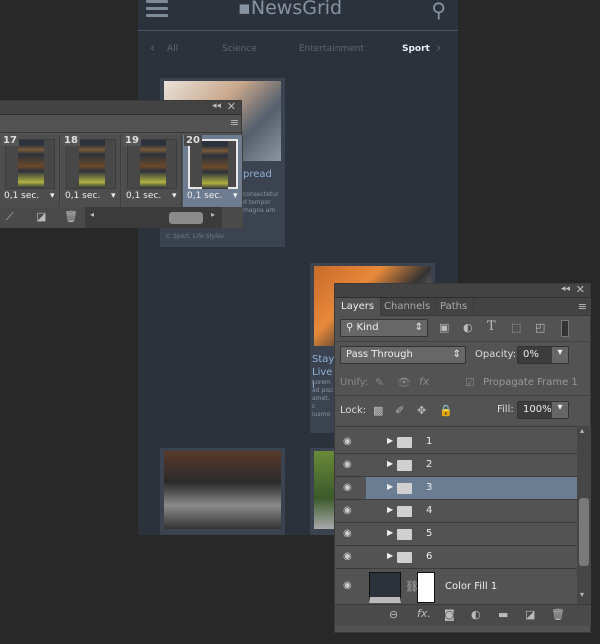  What do you see at coordinates (172, 49) in the screenshot?
I see `nav-item-all: All` at bounding box center [172, 49].